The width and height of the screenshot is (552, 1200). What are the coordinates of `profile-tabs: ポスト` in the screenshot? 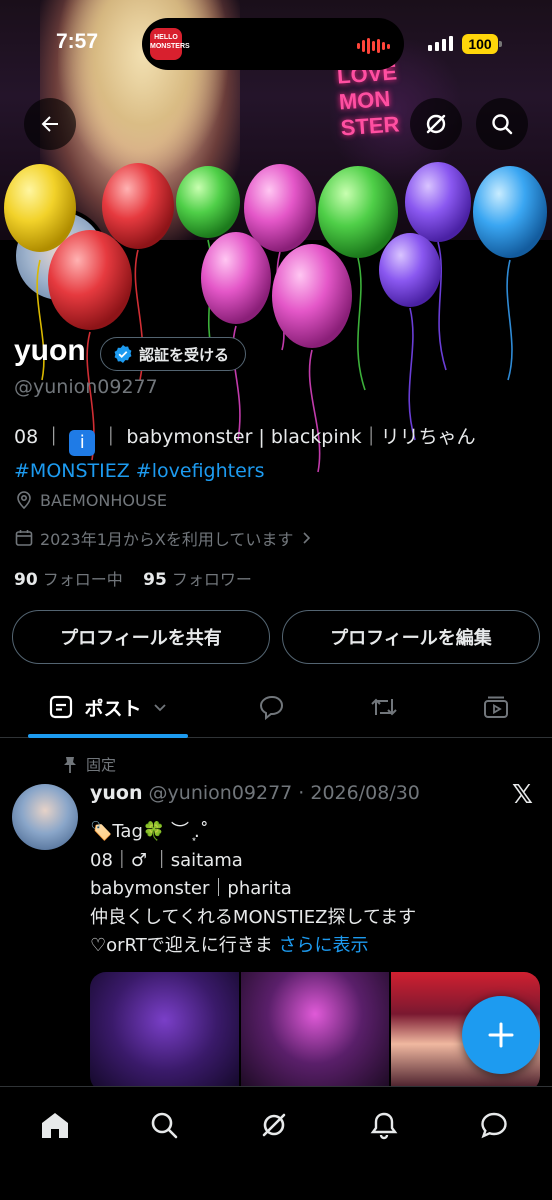 It's located at (276, 707).